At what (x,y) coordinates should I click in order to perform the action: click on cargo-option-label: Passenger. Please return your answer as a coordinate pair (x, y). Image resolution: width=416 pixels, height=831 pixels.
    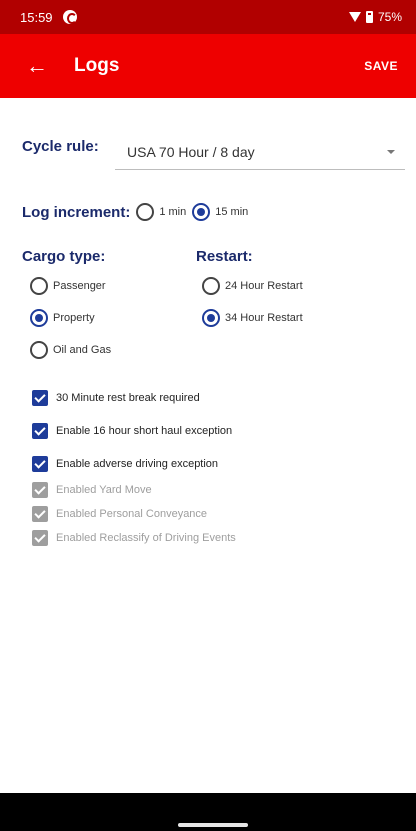
    Looking at the image, I should click on (79, 286).